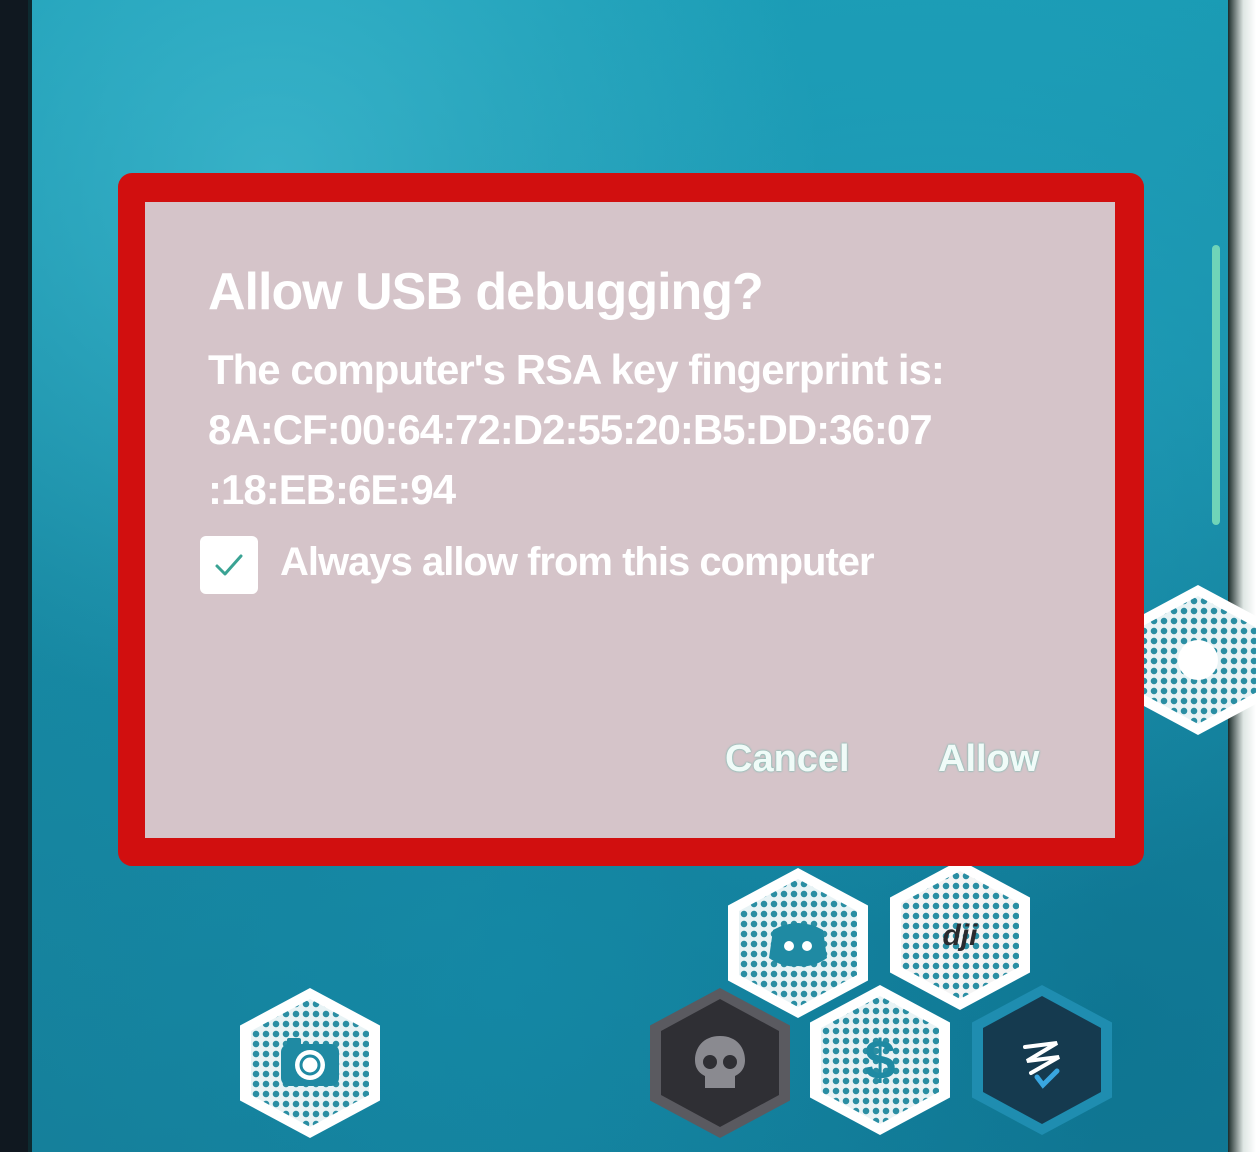  I want to click on phone-edge, so click(1242, 576).